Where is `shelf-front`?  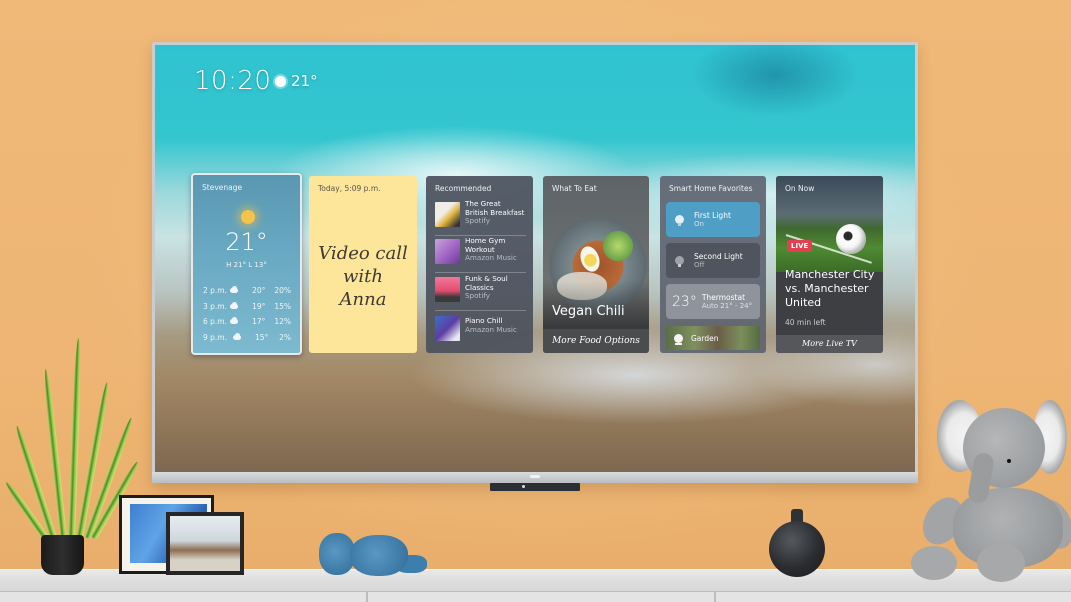
shelf-front is located at coordinates (535, 596).